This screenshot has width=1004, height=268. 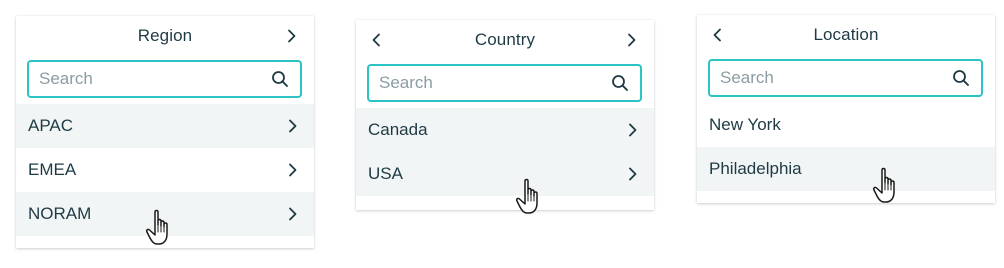 What do you see at coordinates (846, 125) in the screenshot?
I see `list-item-new-york: New York` at bounding box center [846, 125].